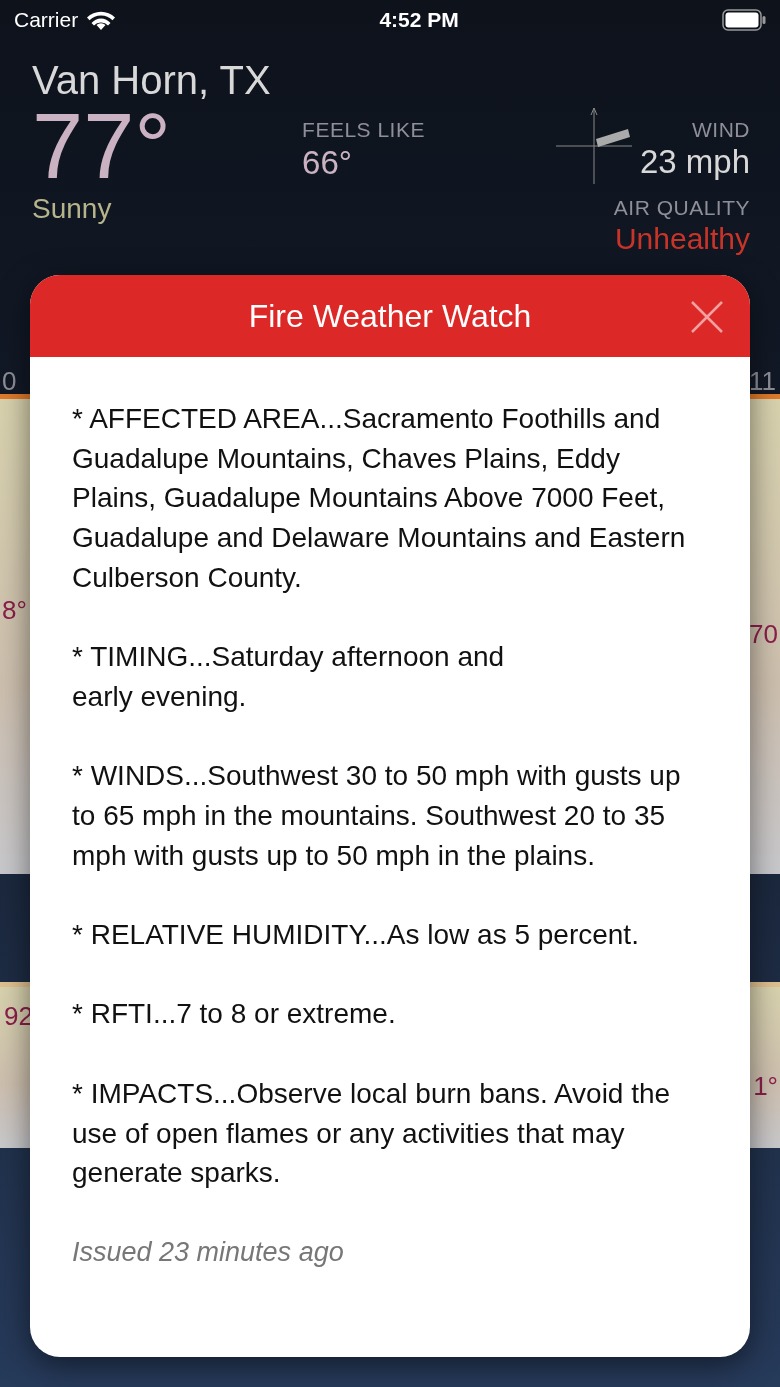  I want to click on alert-paragraph: * RFTI...7 to 8 or extreme., so click(234, 1014).